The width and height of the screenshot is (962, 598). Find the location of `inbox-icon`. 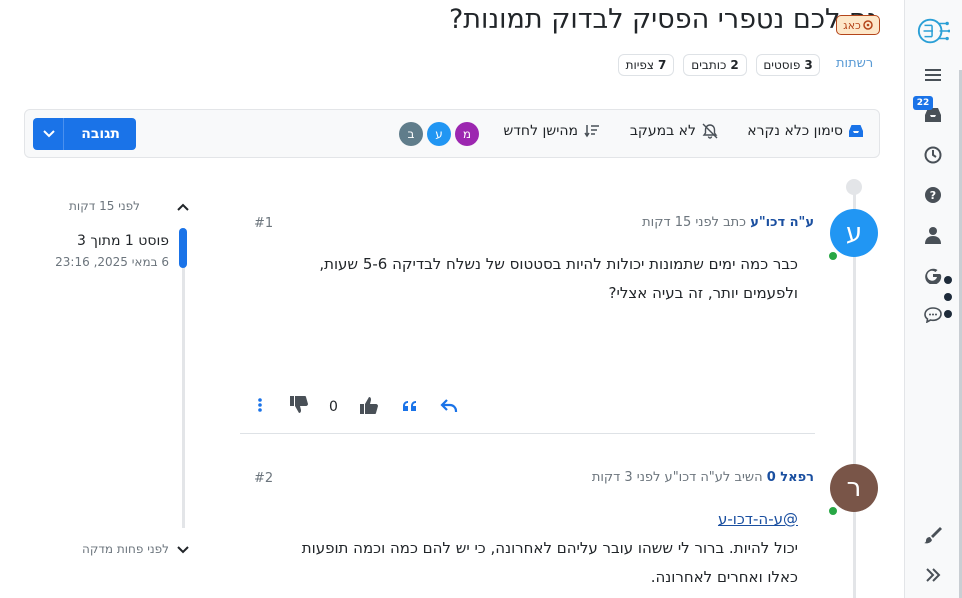

inbox-icon is located at coordinates (856, 131).